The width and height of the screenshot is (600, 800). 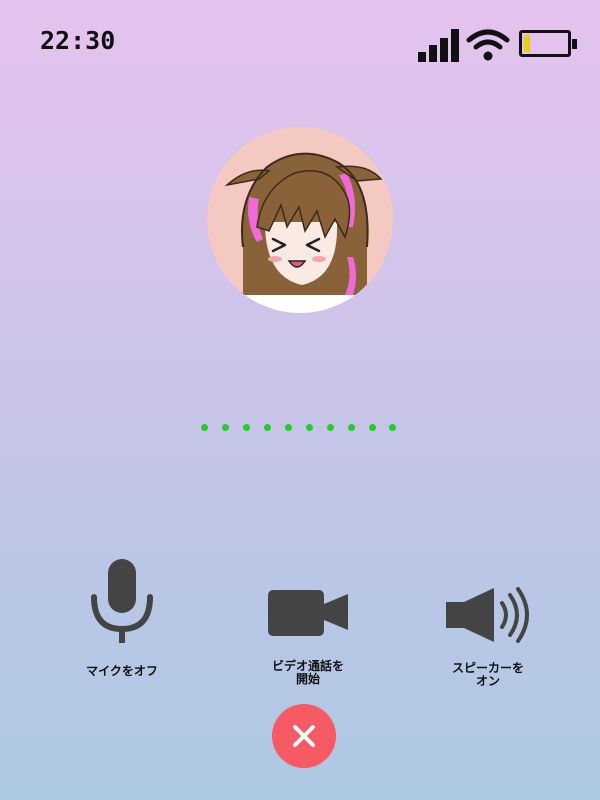 What do you see at coordinates (487, 681) in the screenshot?
I see `speaker-label-line2: オン` at bounding box center [487, 681].